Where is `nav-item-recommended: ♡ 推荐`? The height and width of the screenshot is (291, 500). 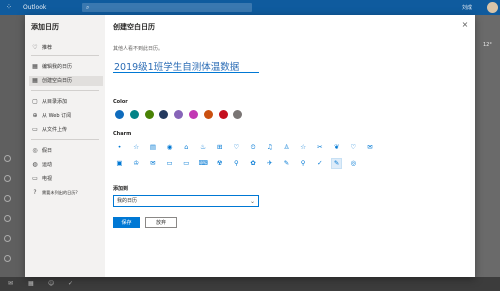 nav-item-recommended: ♡ 推荐 is located at coordinates (66, 48).